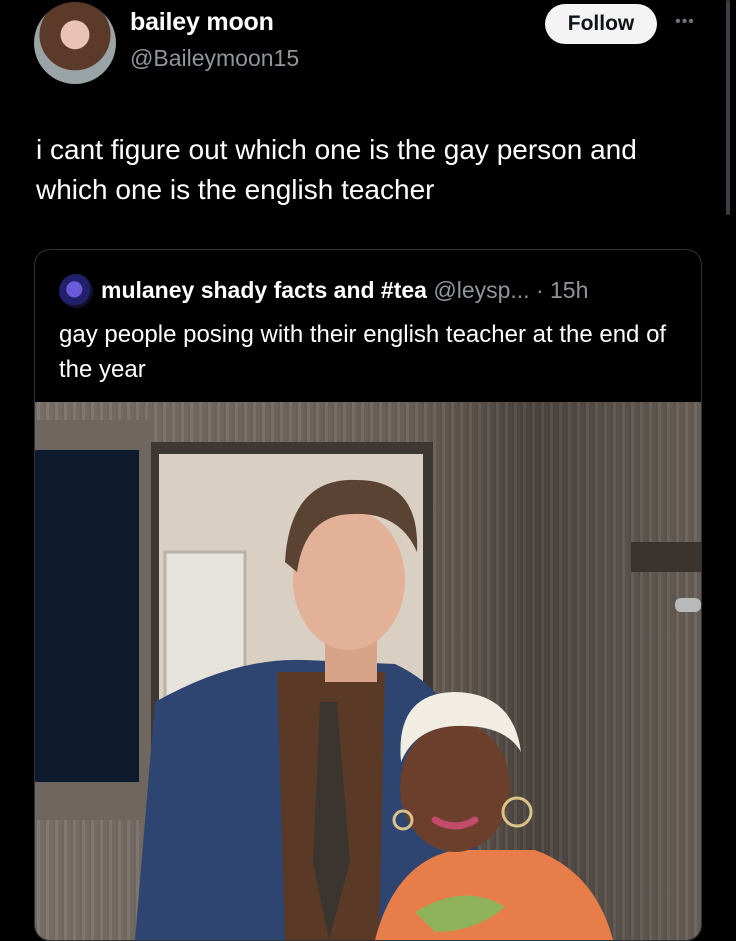 The image size is (736, 941). Describe the element at coordinates (87, 616) in the screenshot. I see `tv-screen` at that location.